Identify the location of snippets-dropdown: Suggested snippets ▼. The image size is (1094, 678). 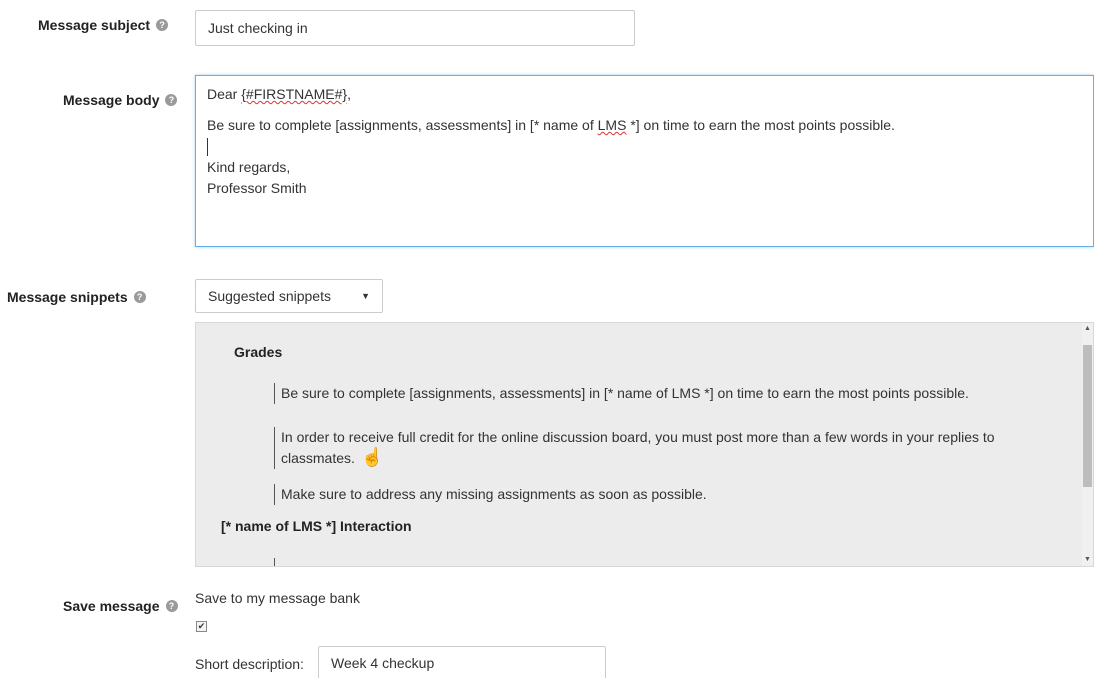
(289, 296).